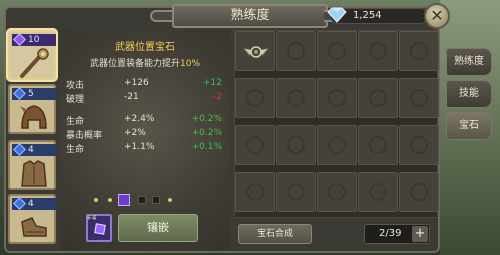  I want to click on equipment-slot-armor: 4, so click(32, 165).